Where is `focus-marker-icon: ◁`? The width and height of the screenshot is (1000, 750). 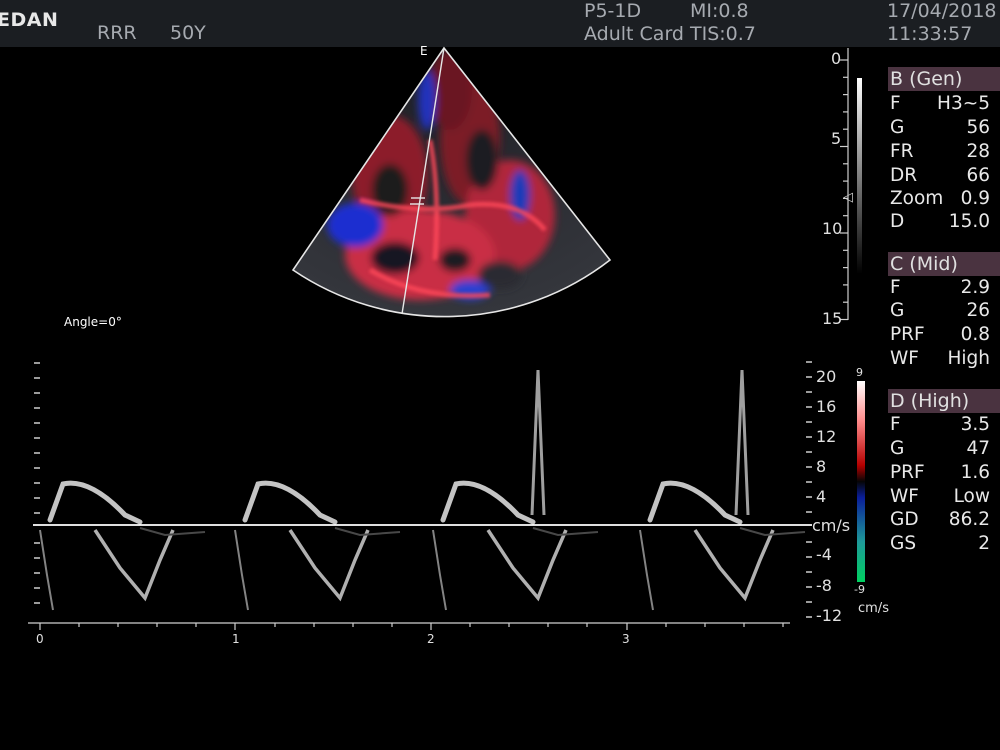
focus-marker-icon: ◁ is located at coordinates (848, 197).